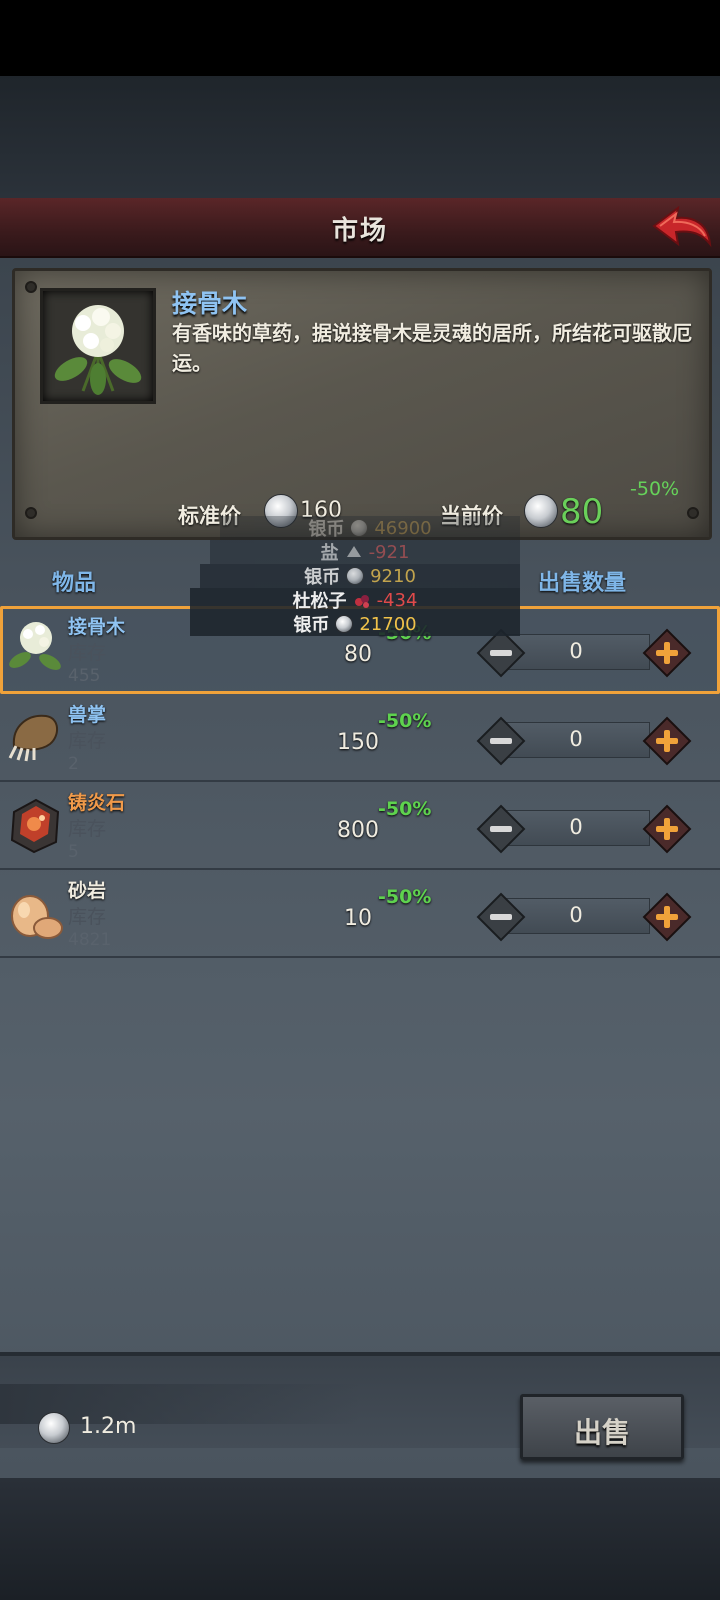 This screenshot has width=720, height=1600. I want to click on item-detail-image, so click(98, 346).